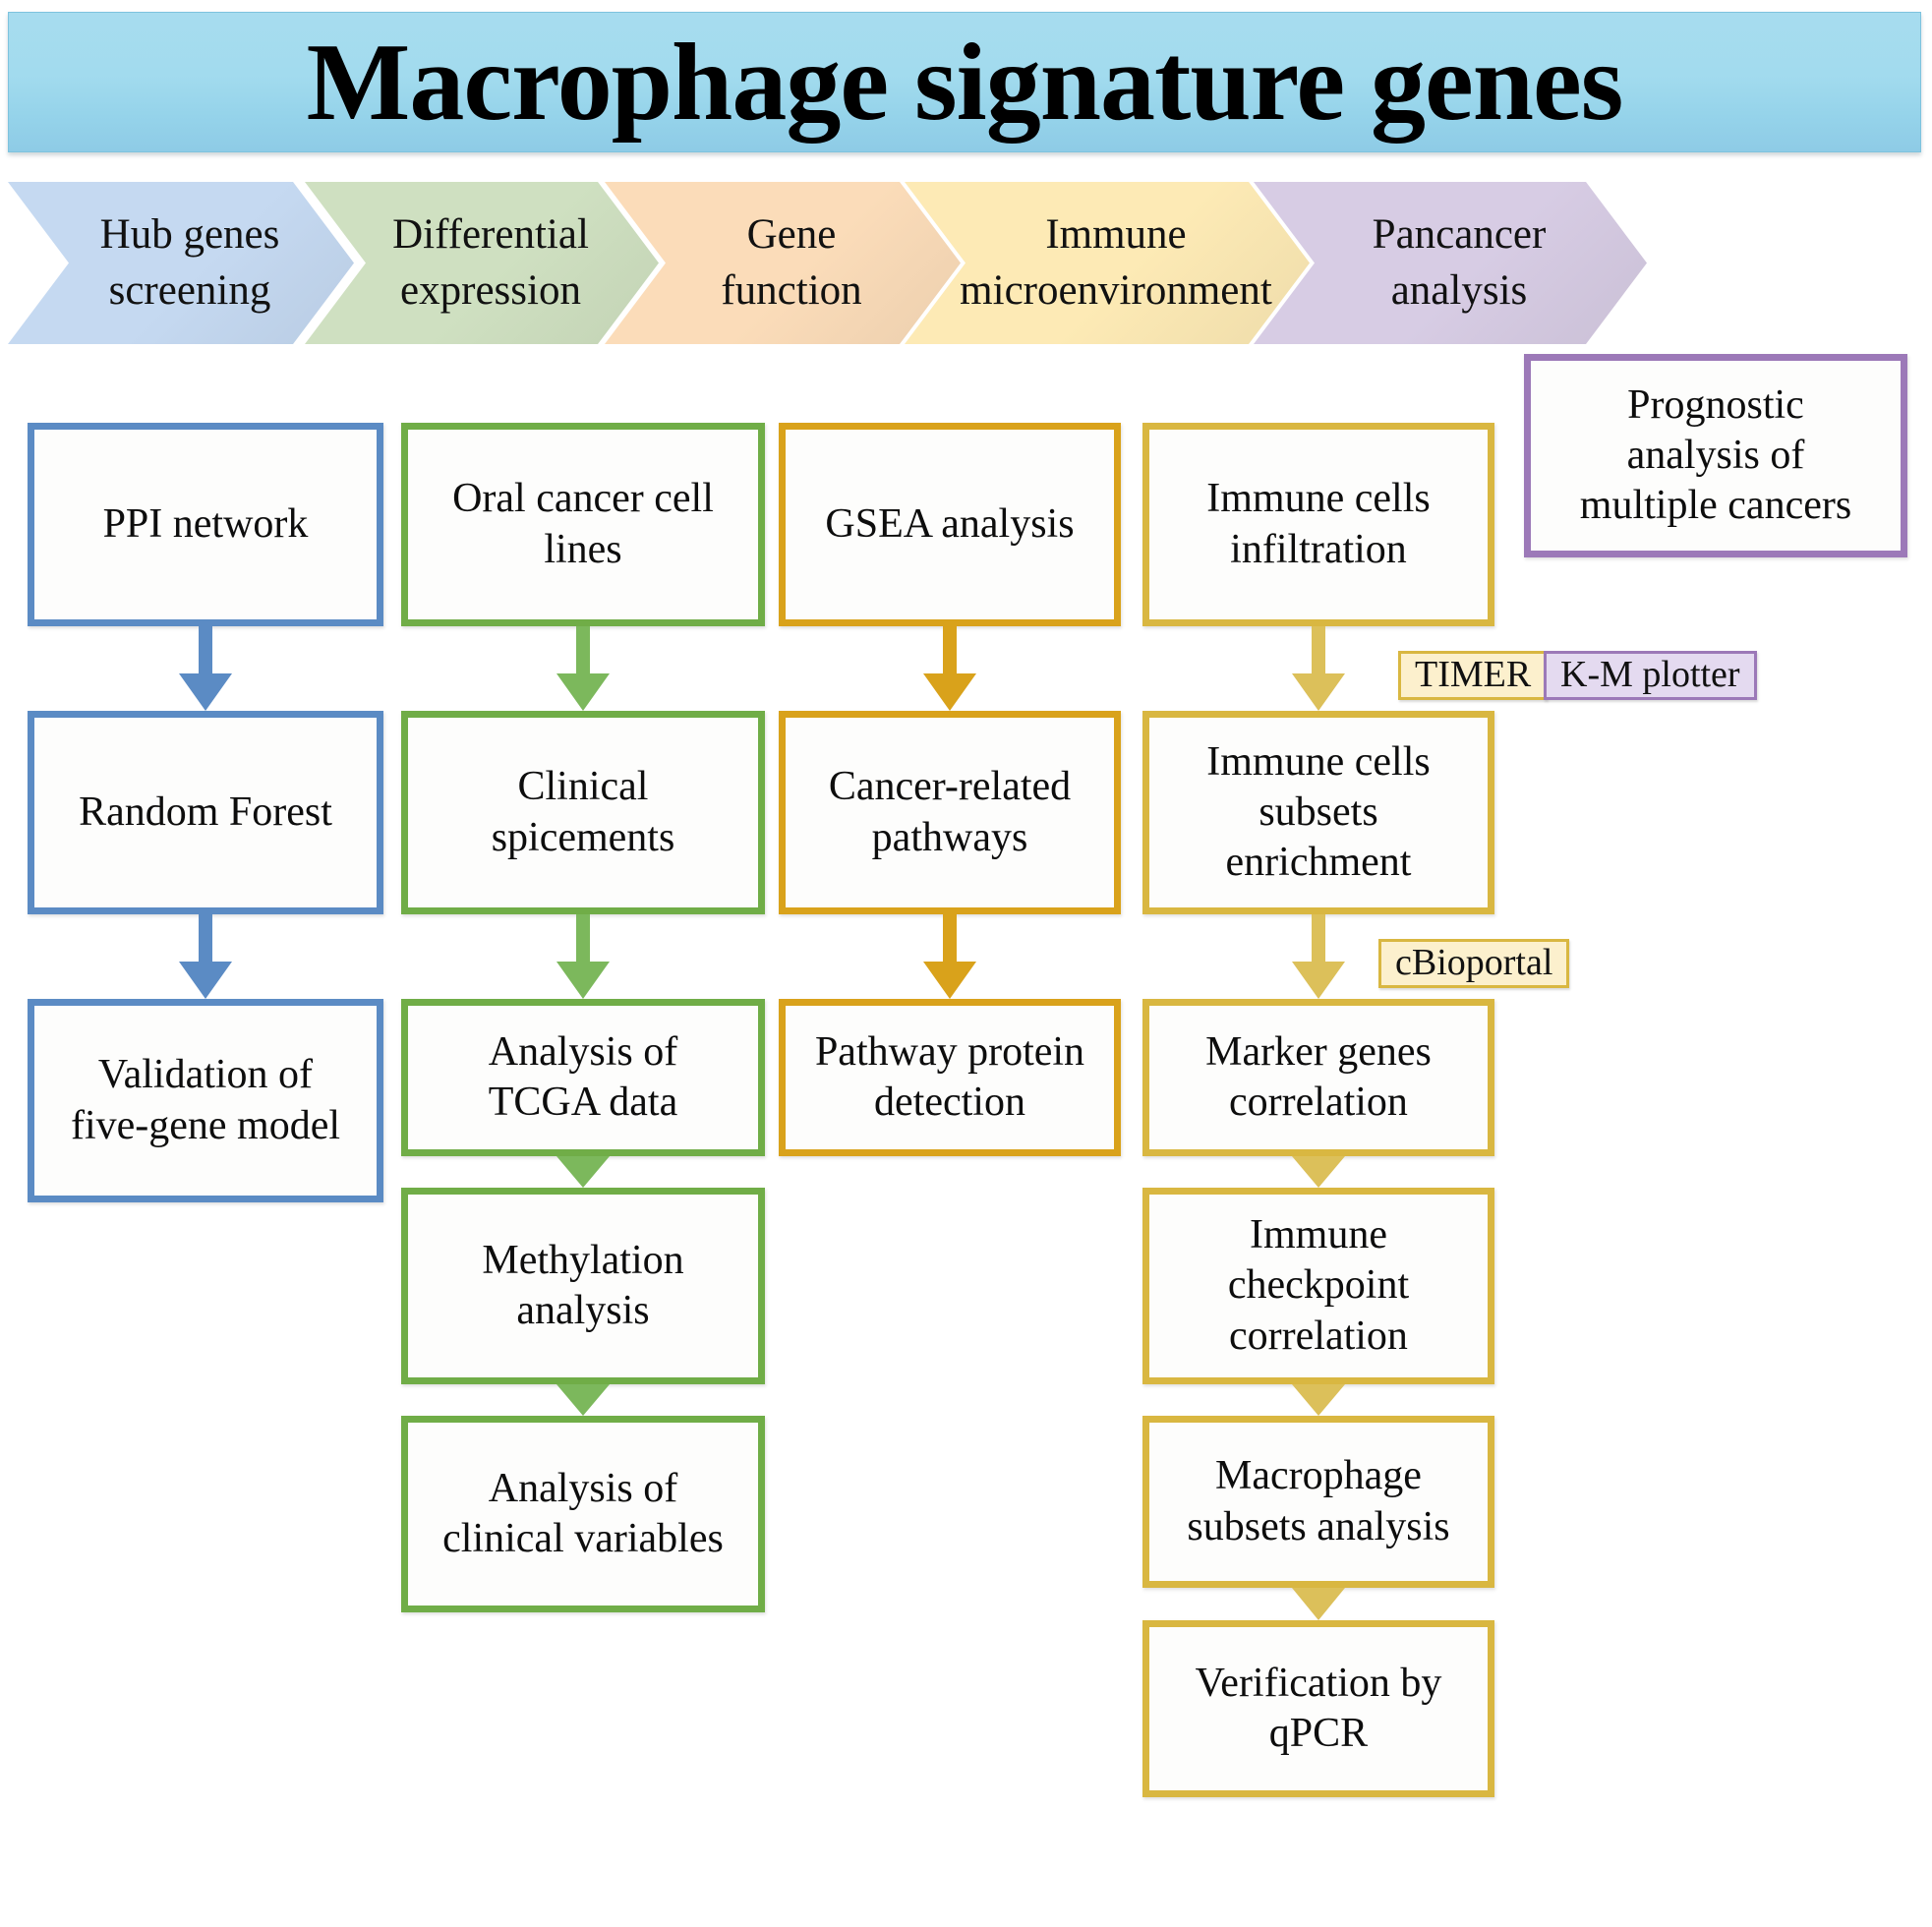 The image size is (1932, 1927). I want to click on flow-node-label: Marker genes correlation, so click(1318, 1076).